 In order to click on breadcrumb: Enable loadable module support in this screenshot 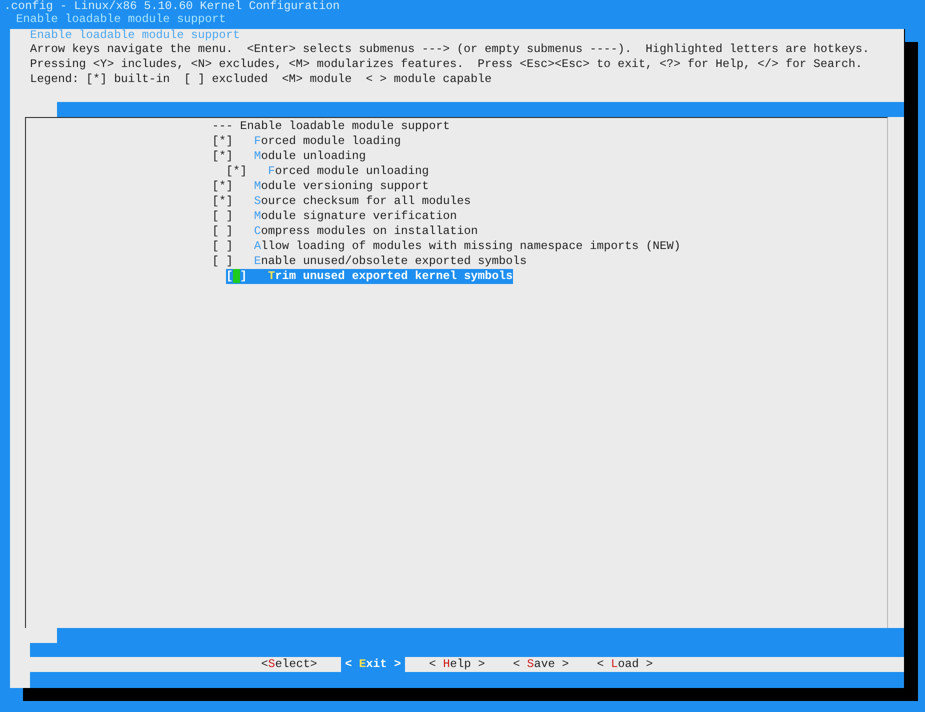, I will do `click(121, 20)`.